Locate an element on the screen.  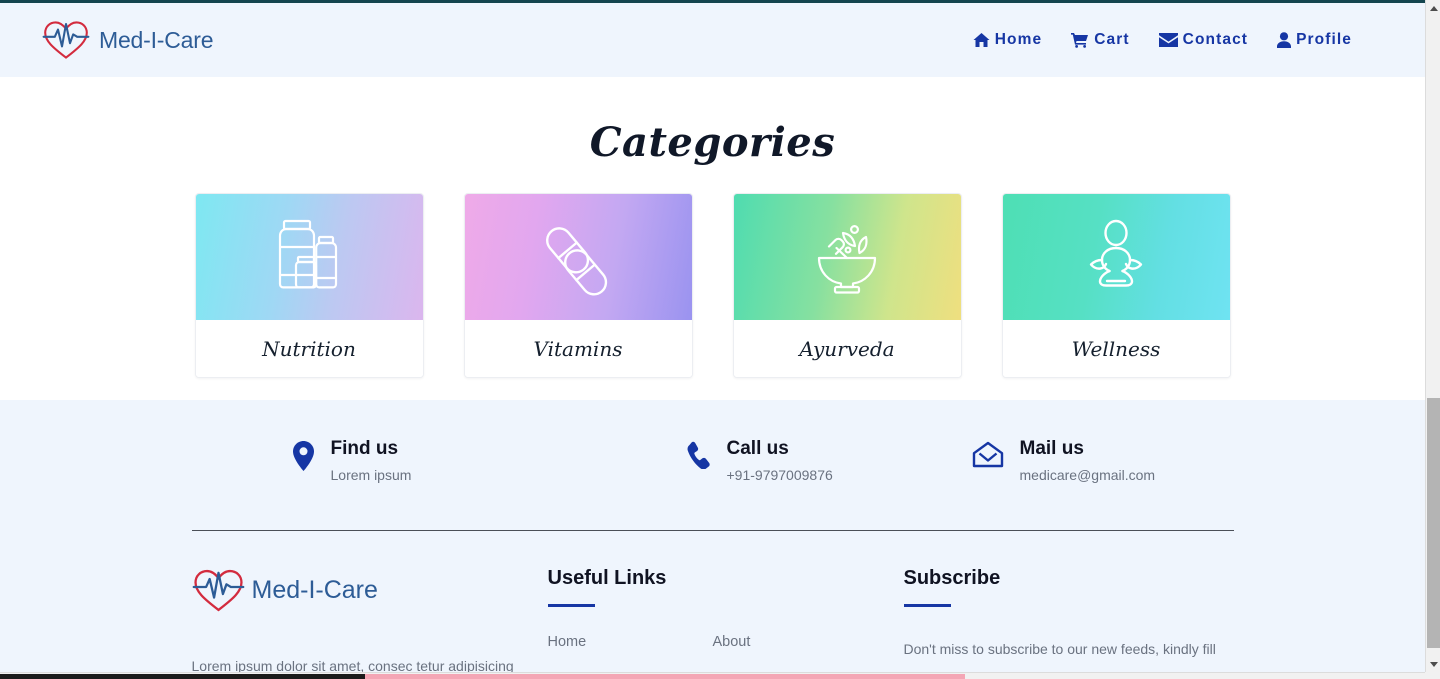
nav-link-contact: Contact is located at coordinates (1203, 40).